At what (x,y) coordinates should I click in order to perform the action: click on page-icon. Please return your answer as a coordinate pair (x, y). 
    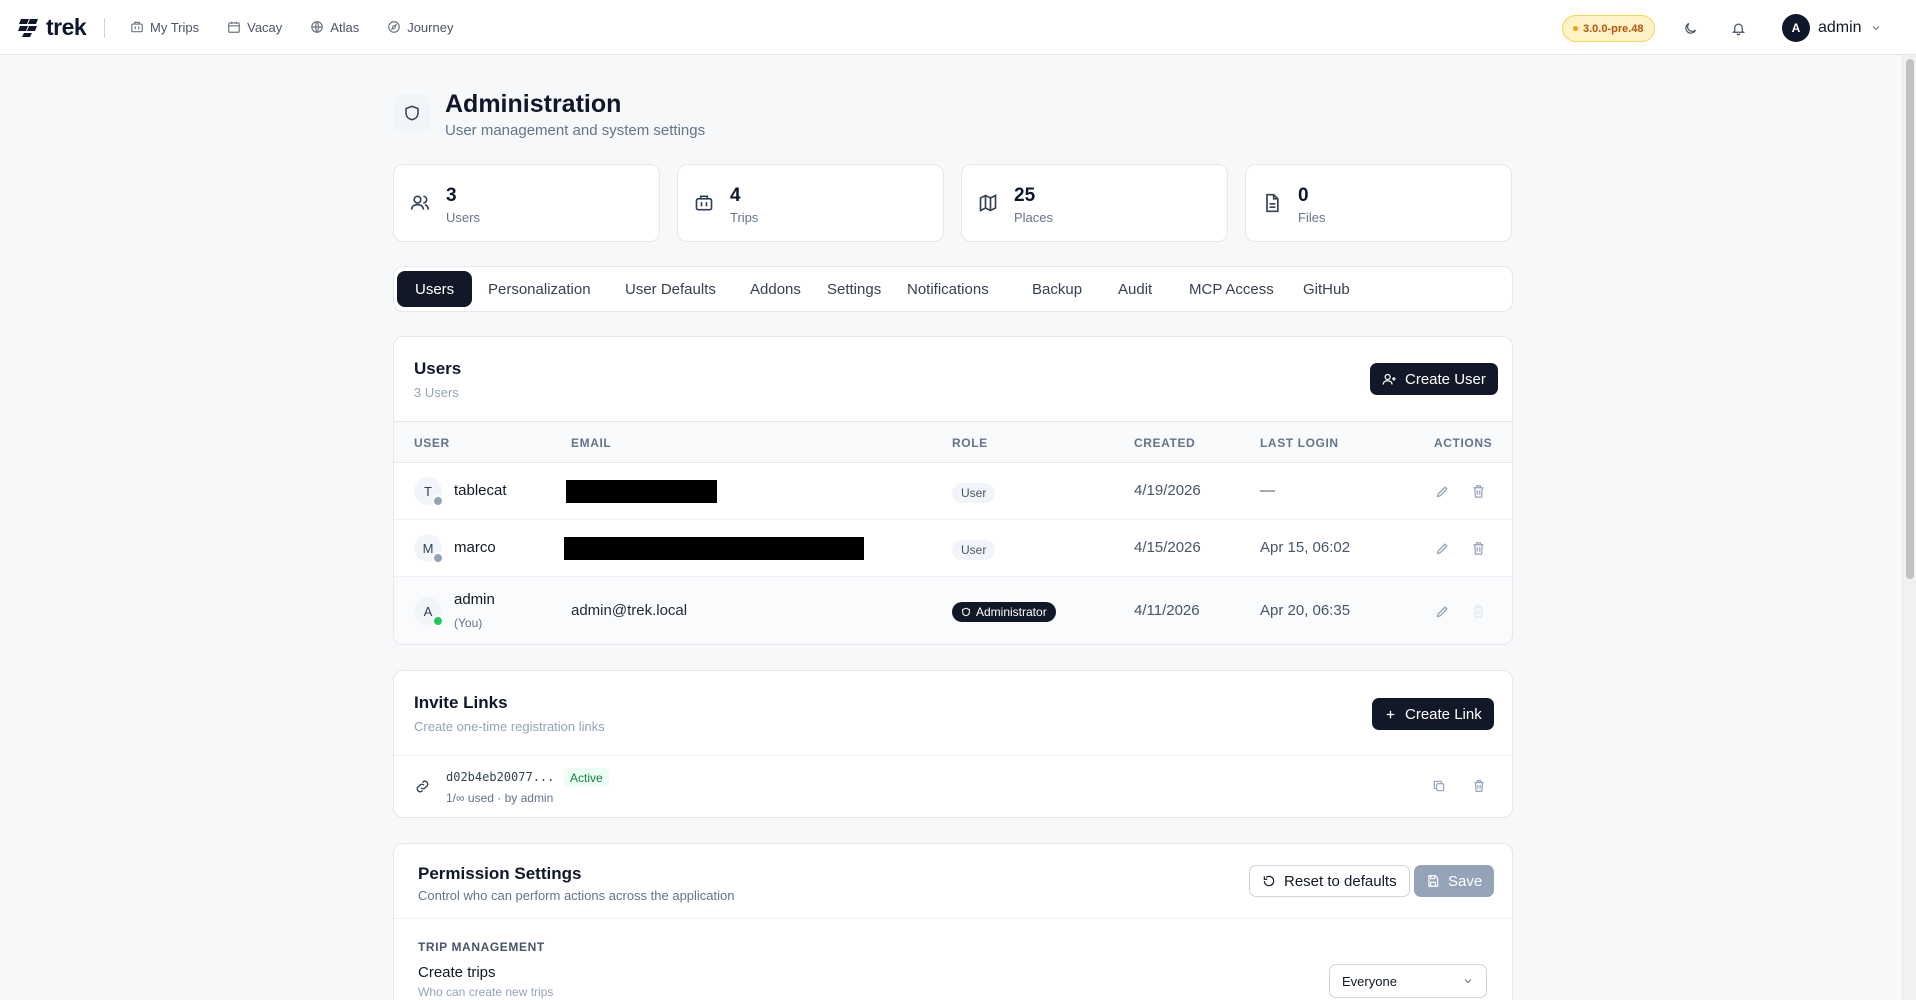
    Looking at the image, I should click on (412, 113).